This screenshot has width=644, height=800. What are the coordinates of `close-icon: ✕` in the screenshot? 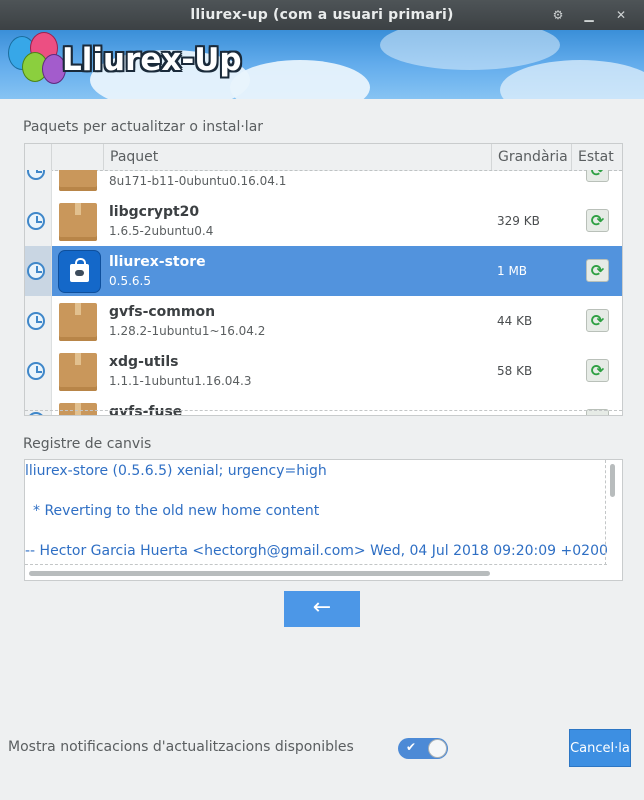 It's located at (621, 15).